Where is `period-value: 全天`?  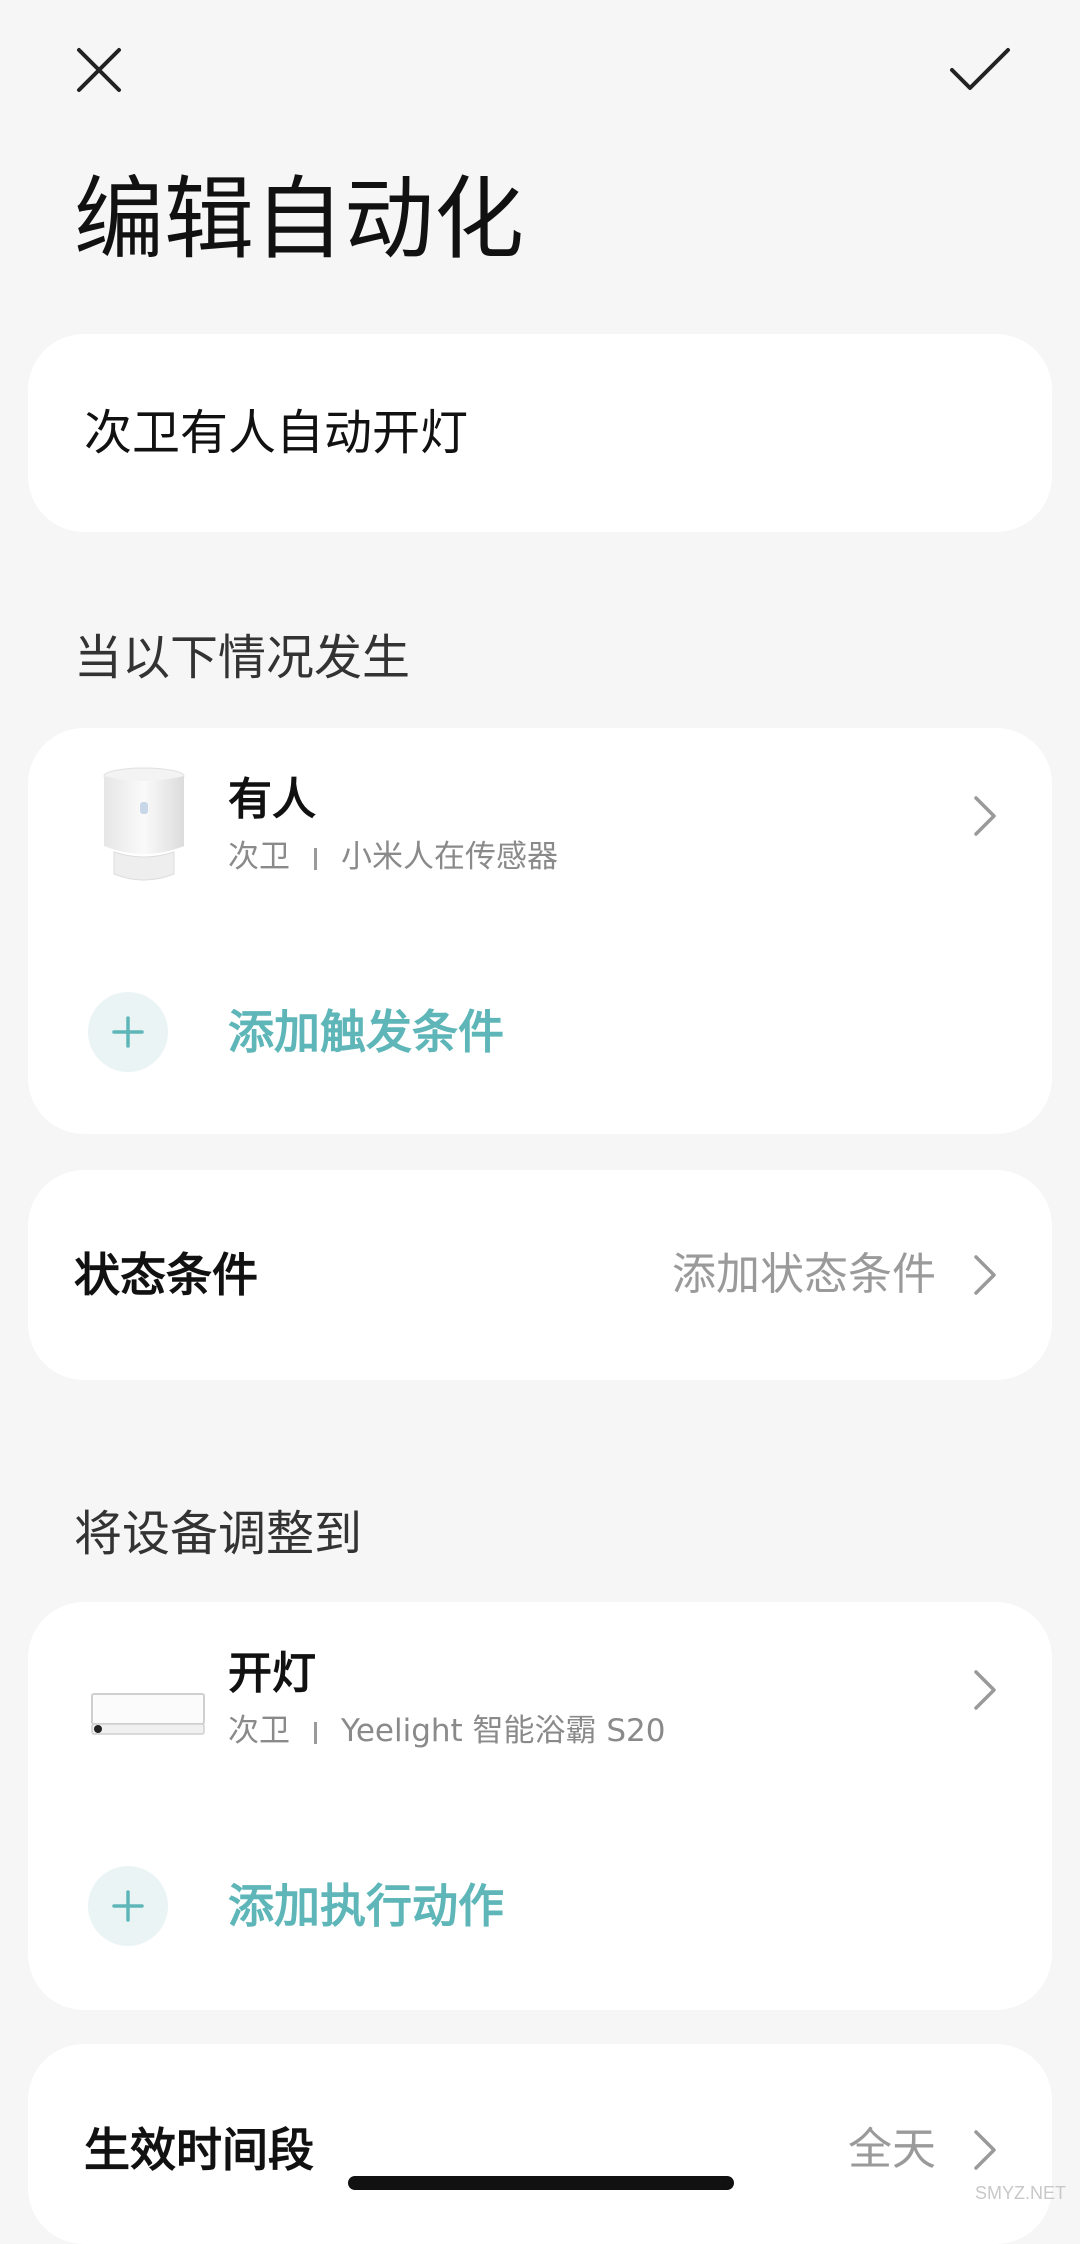 period-value: 全天 is located at coordinates (892, 2149).